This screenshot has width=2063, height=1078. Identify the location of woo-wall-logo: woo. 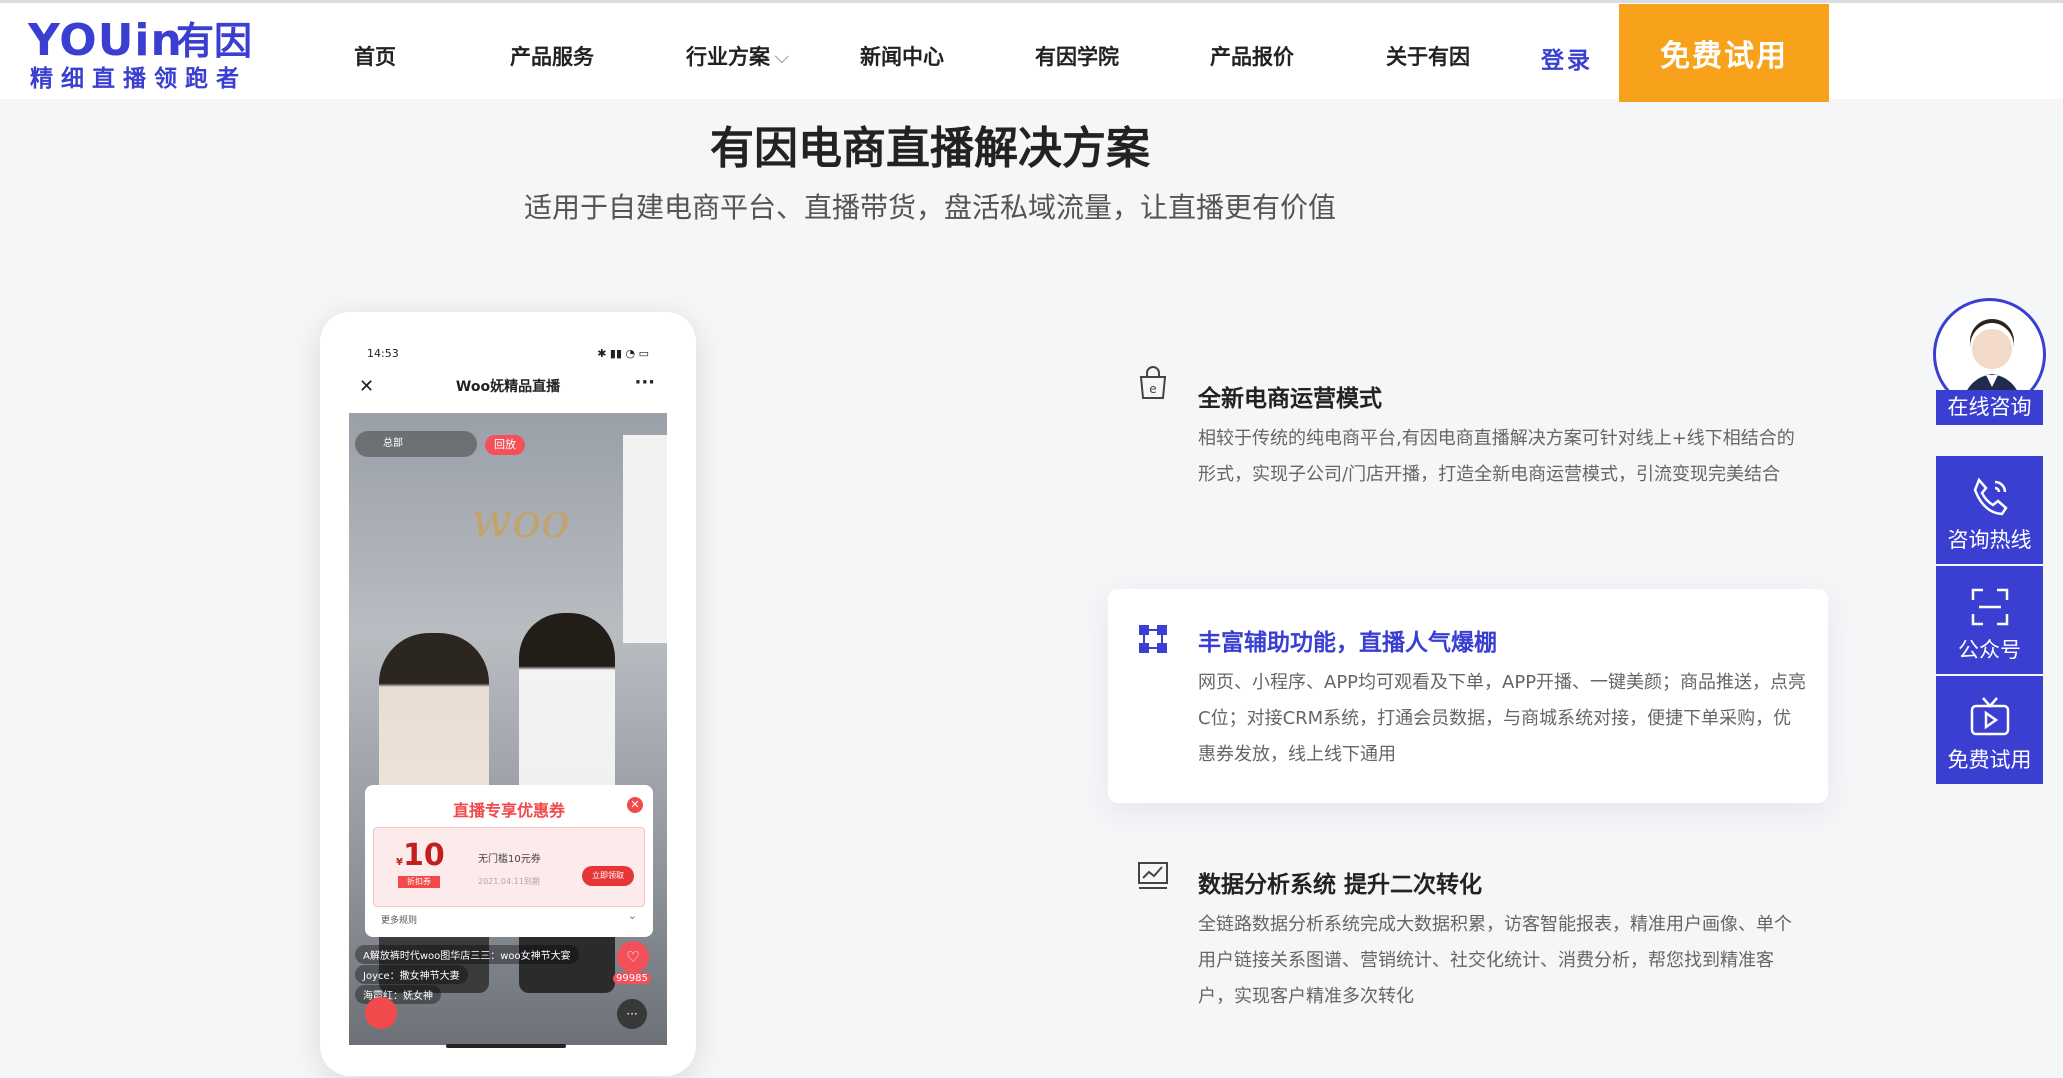
(520, 521).